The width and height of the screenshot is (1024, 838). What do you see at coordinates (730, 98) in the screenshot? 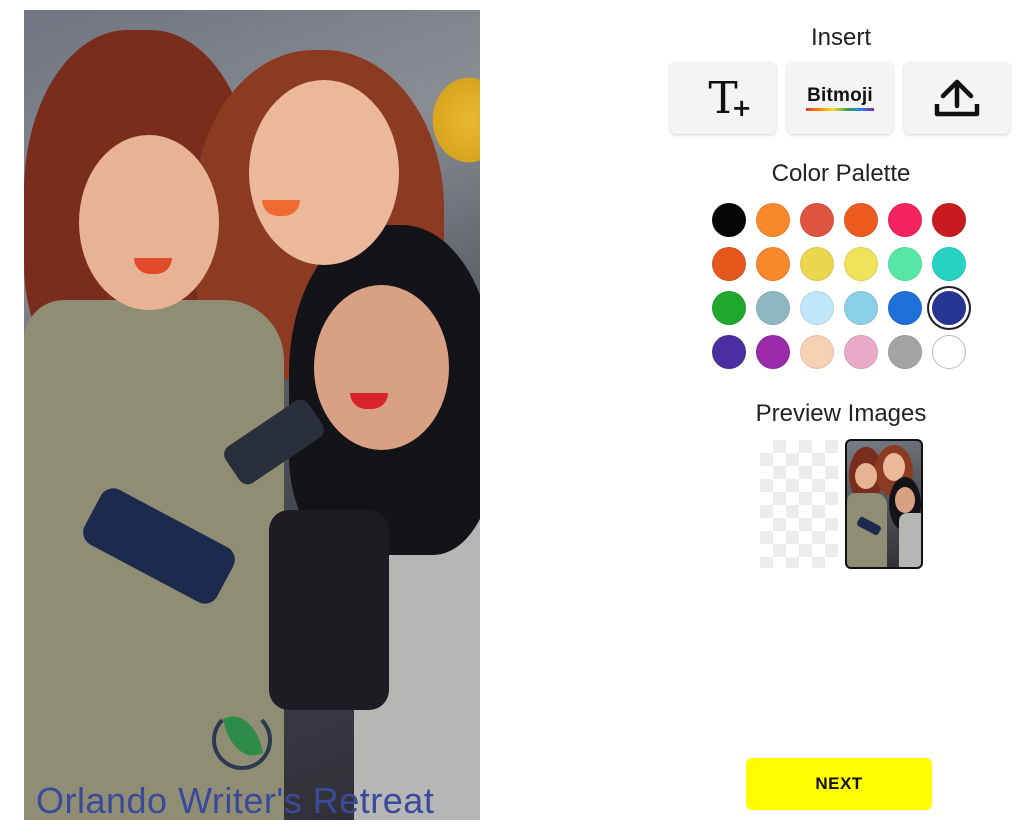
I see `text-plus-icon: T +` at bounding box center [730, 98].